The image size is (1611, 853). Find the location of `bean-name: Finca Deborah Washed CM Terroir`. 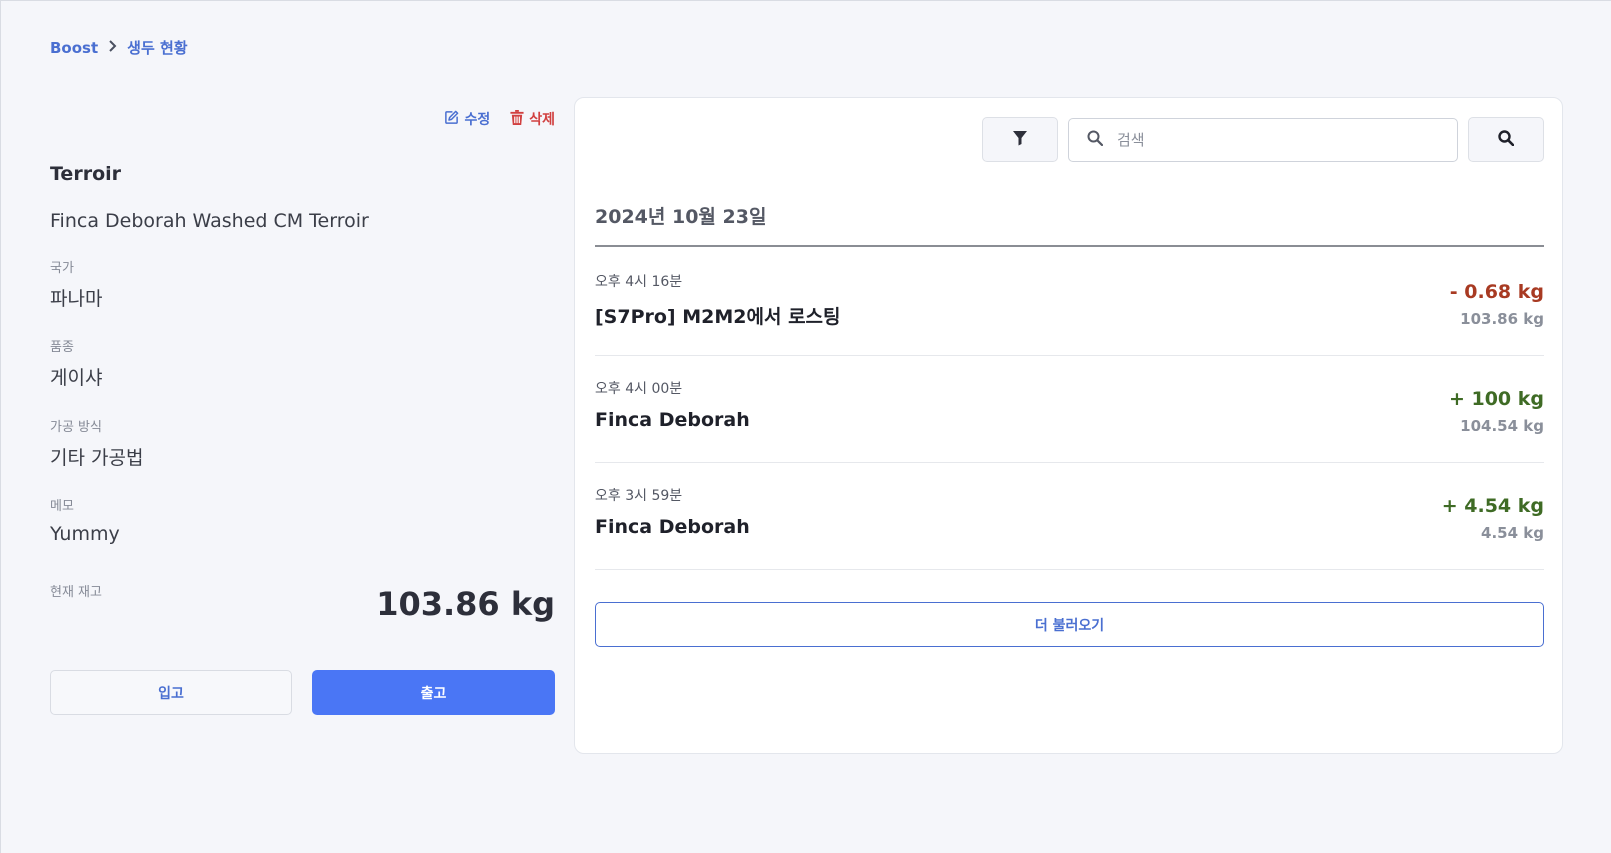

bean-name: Finca Deborah Washed CM Terroir is located at coordinates (209, 221).